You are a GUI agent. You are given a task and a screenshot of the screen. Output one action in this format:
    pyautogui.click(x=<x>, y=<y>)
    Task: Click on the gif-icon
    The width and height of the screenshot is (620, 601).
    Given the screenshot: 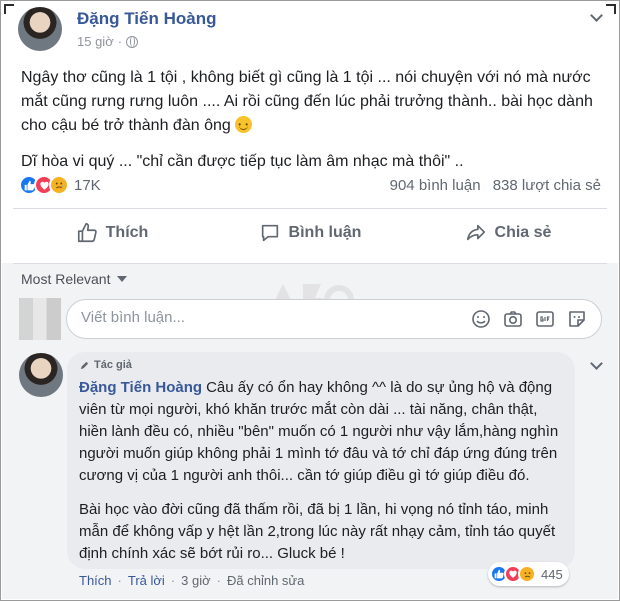 What is the action you would take?
    pyautogui.click(x=545, y=319)
    